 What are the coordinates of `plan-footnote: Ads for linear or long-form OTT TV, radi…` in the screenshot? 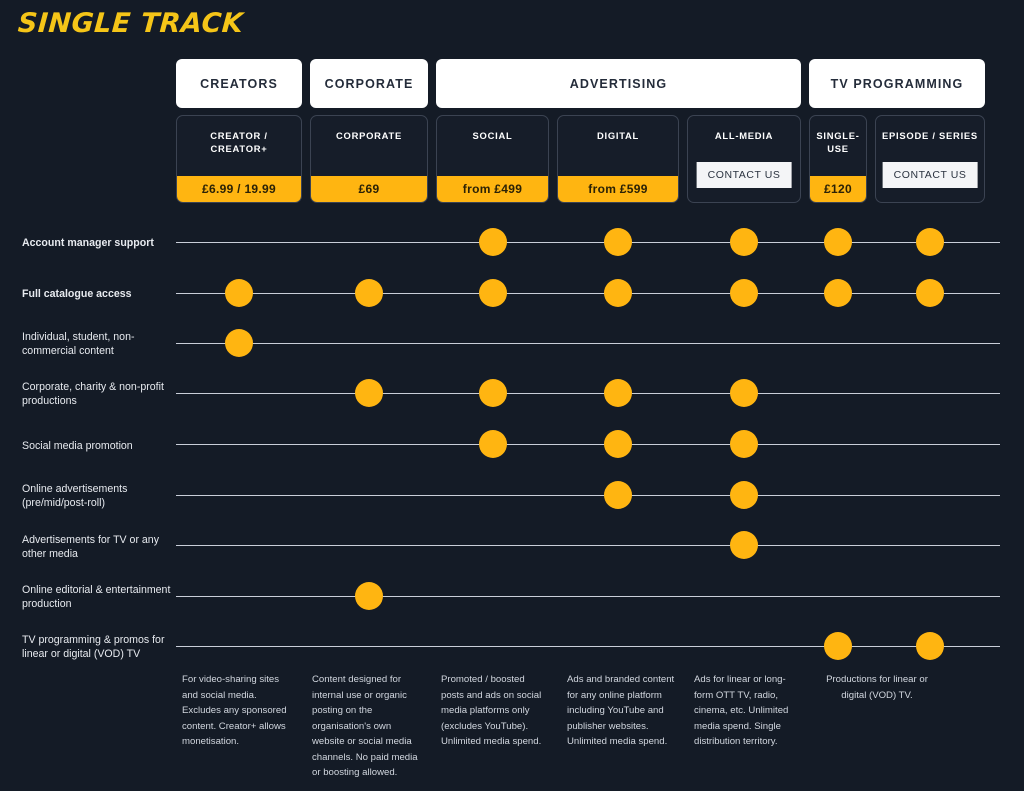 It's located at (741, 710).